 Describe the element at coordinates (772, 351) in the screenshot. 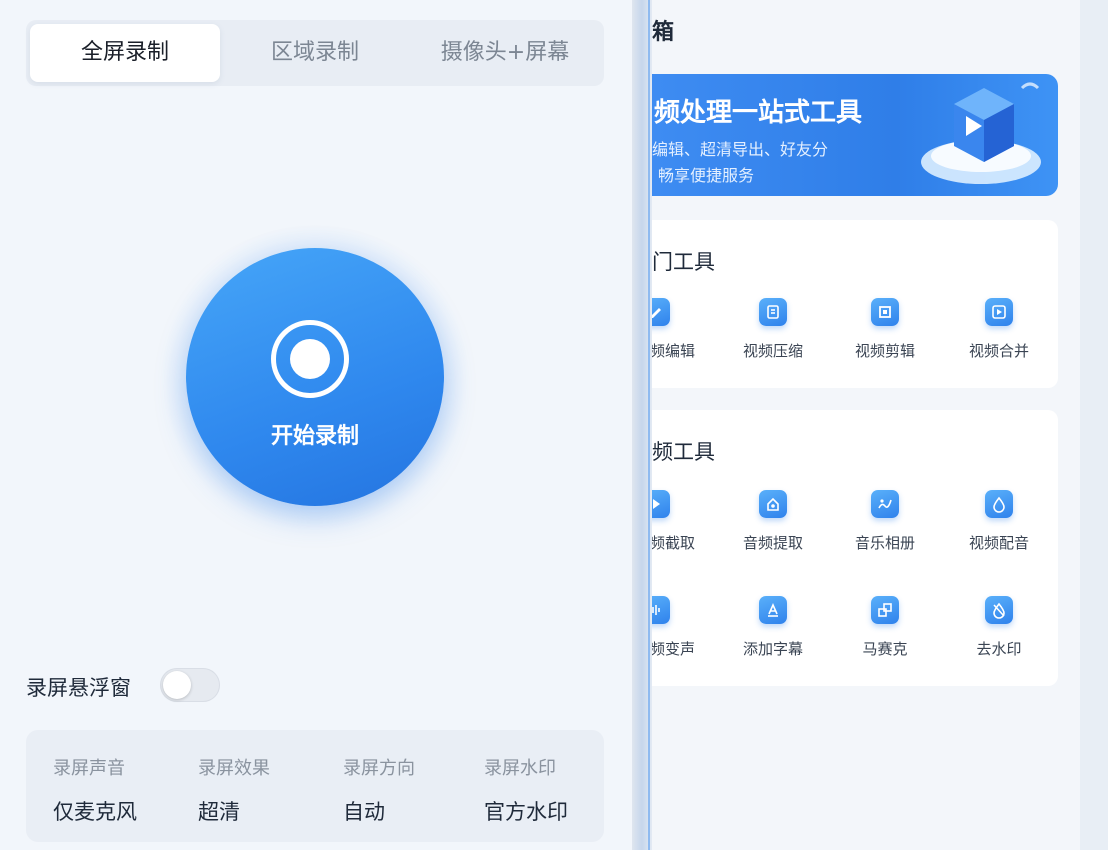

I see `tool-label: 视频压缩` at that location.